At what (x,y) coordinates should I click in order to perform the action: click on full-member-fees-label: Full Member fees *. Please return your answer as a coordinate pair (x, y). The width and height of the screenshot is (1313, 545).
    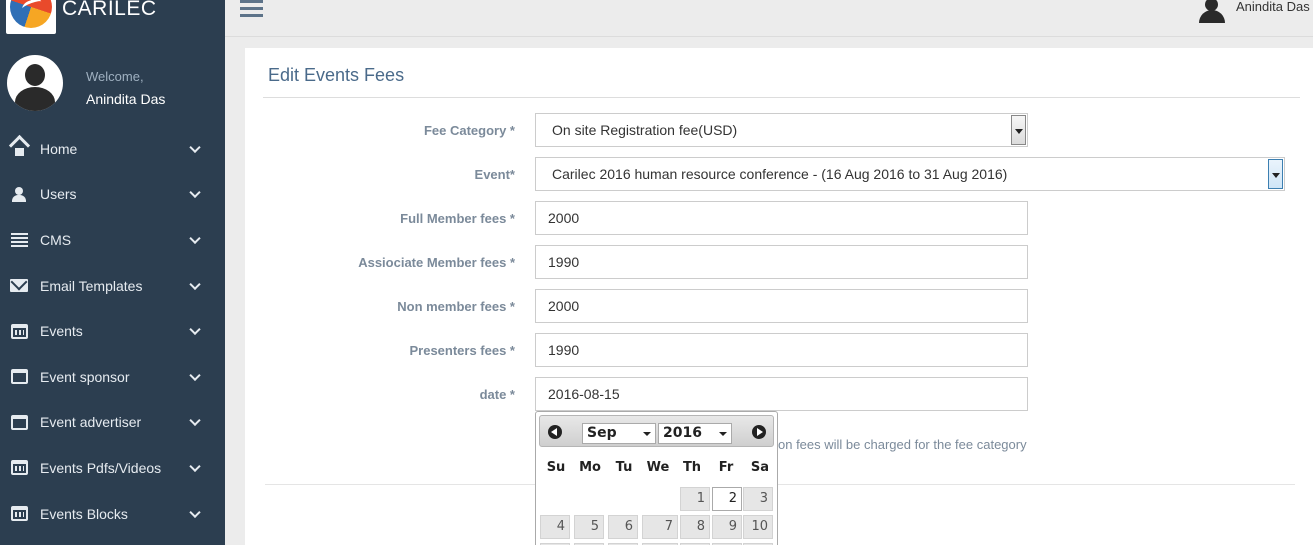
    Looking at the image, I should click on (457, 218).